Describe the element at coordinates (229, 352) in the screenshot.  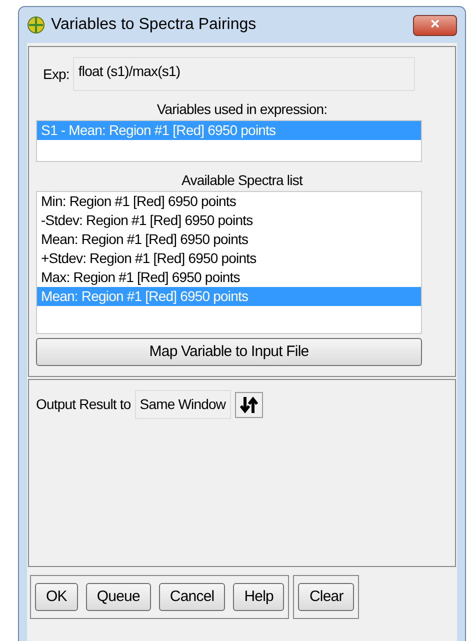
I see `map-variable-button: Map Variable to Input File` at that location.